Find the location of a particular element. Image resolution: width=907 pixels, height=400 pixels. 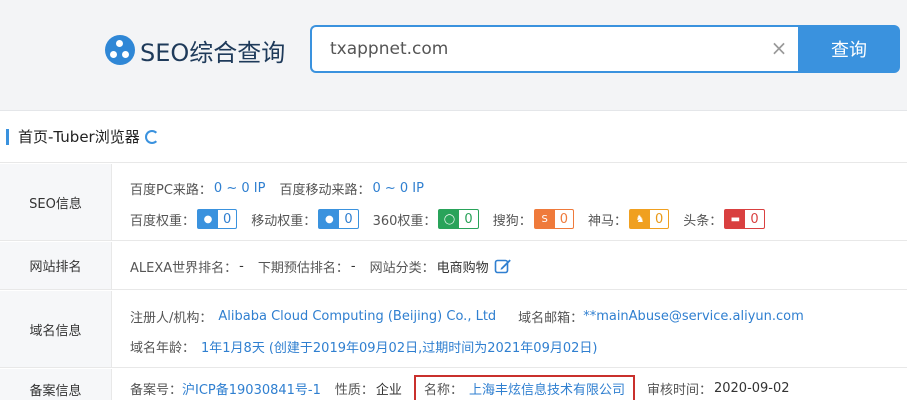

shenma-weight: 神马： ♞ 0 is located at coordinates (629, 219).